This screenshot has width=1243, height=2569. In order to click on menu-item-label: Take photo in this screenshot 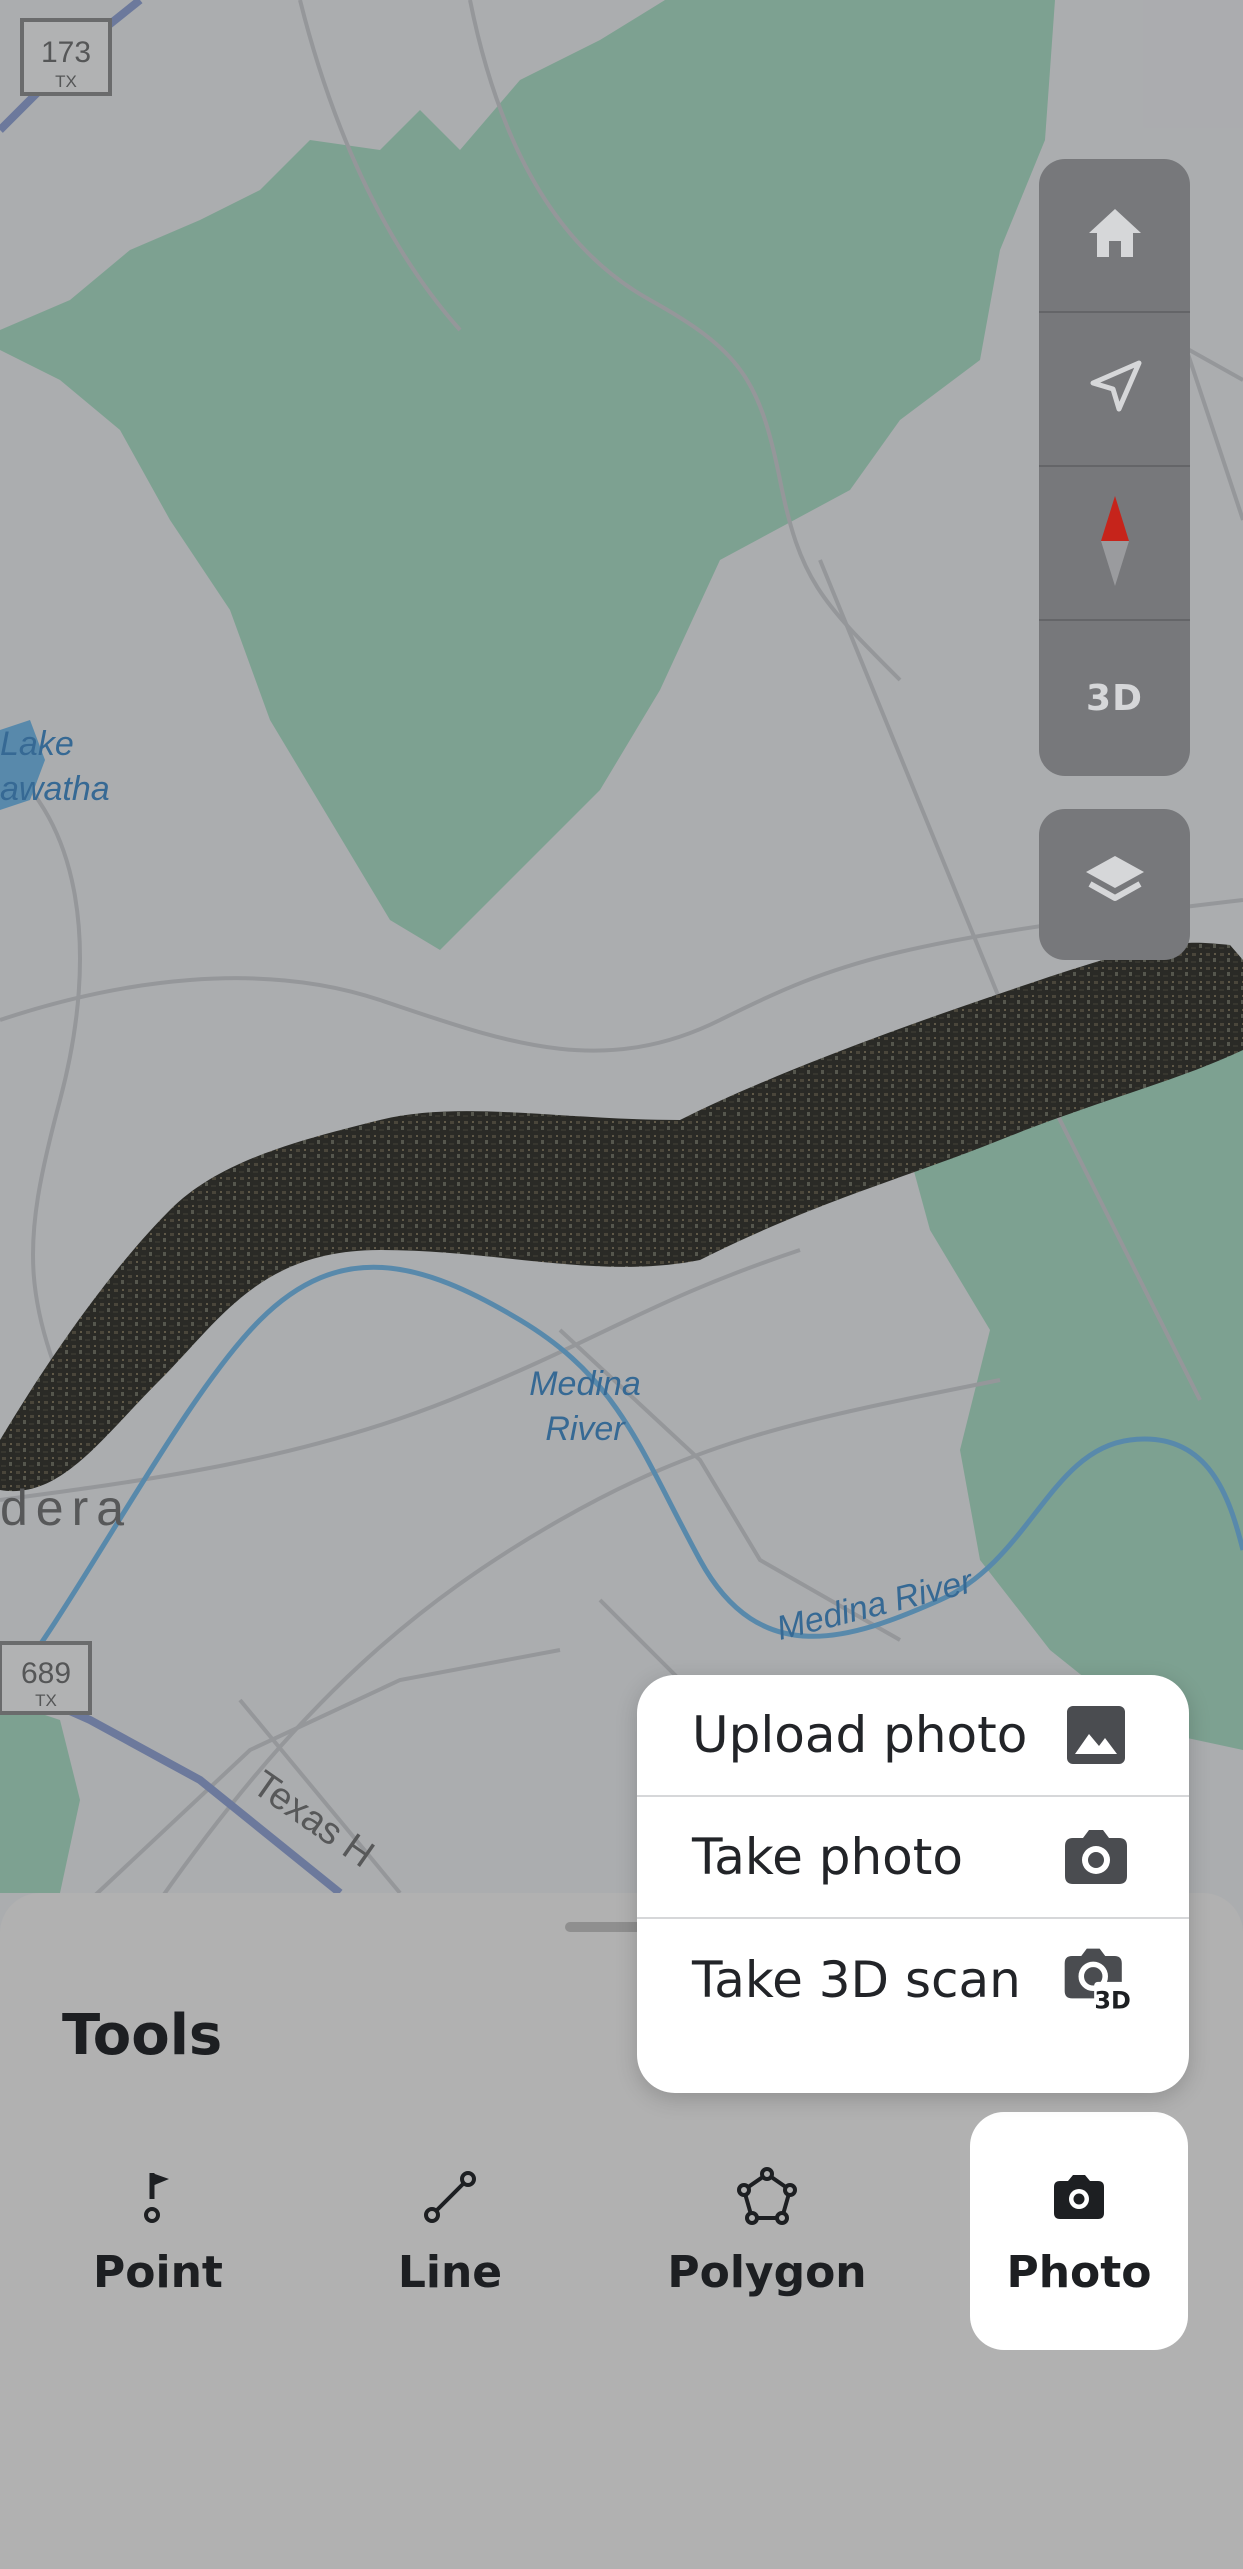, I will do `click(827, 1857)`.